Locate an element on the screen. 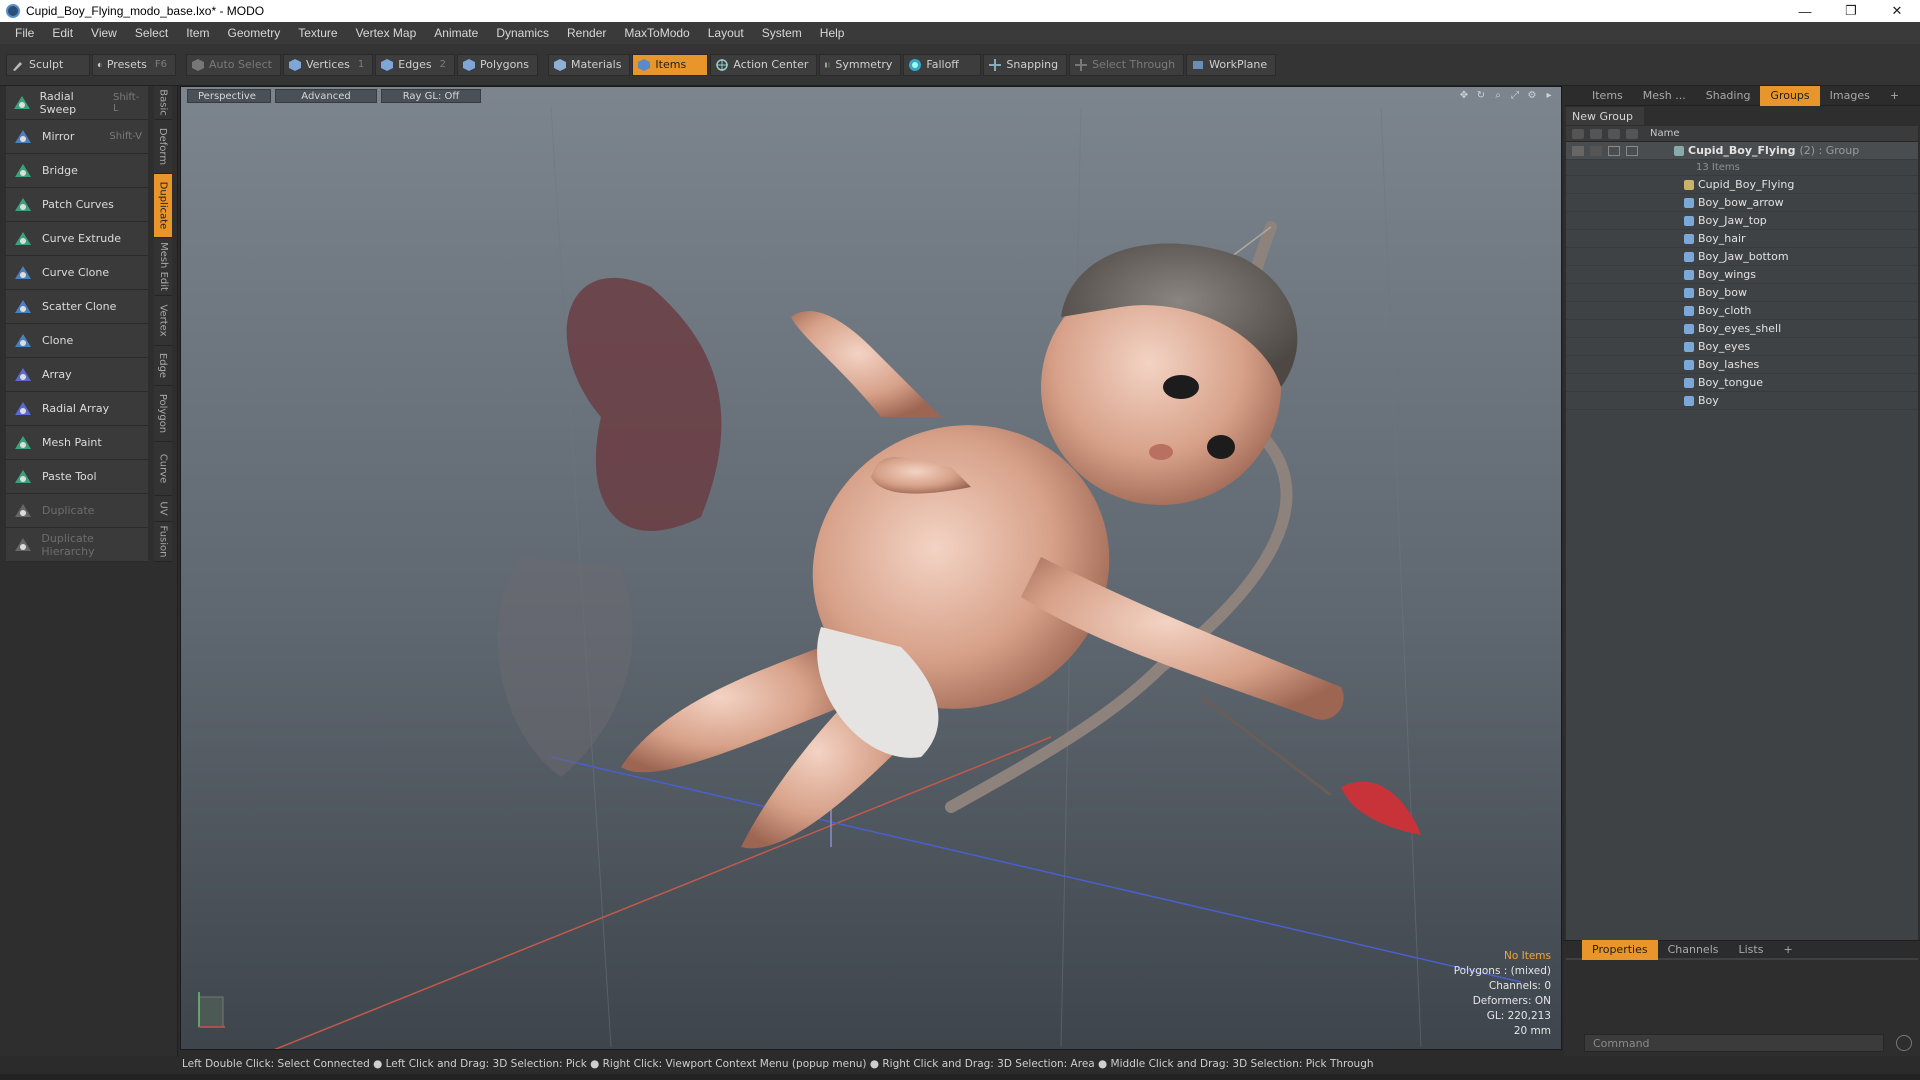 This screenshot has height=1080, width=1920. group-item-row: Boy_eyes_shell is located at coordinates (1742, 329).